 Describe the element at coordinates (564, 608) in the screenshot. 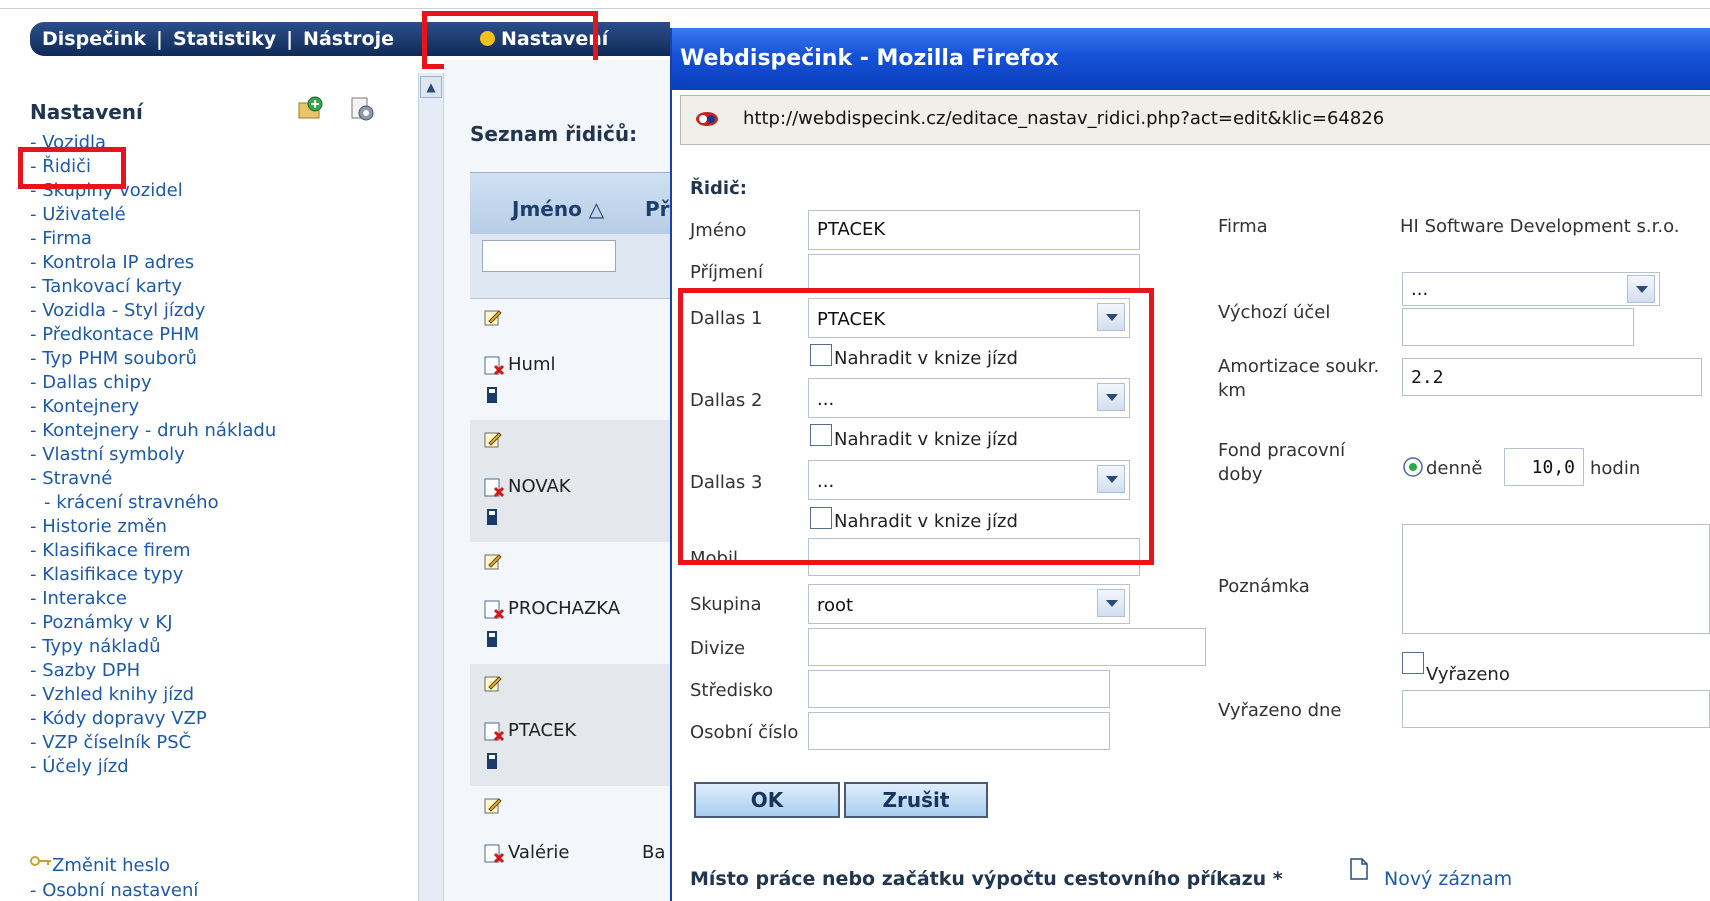

I see `driver-name: PROCHAZKA` at that location.